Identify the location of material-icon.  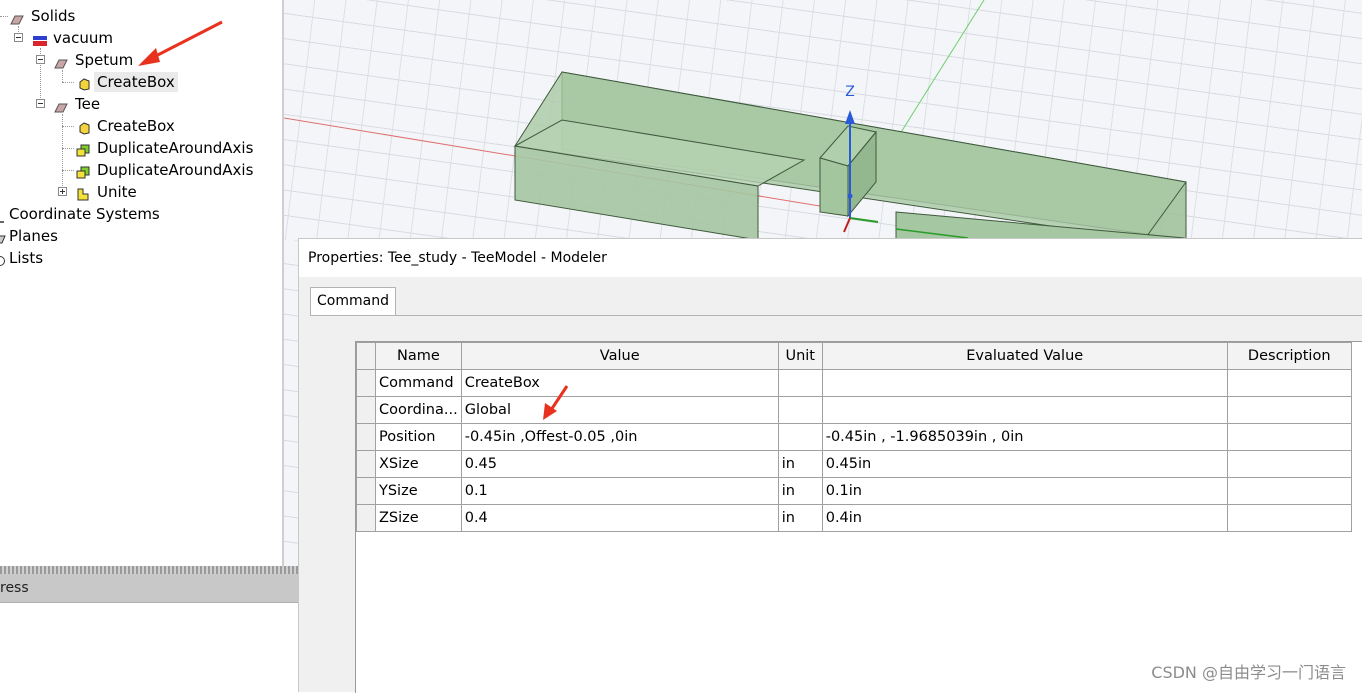
(39, 39).